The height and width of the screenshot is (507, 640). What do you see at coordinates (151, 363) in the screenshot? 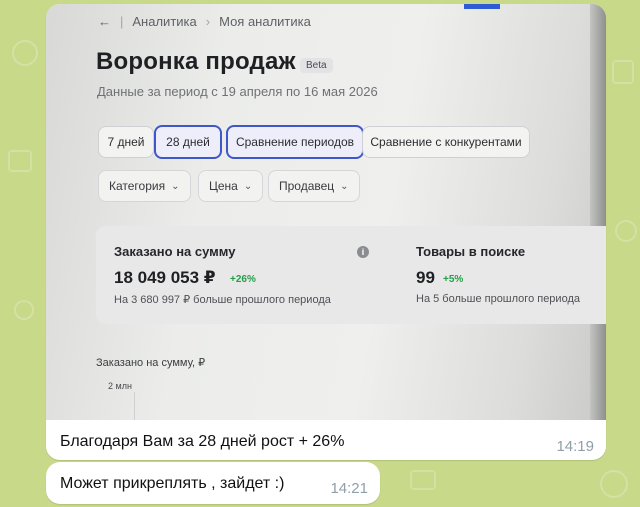
I see `chart-title: Заказано на сумму, ₽` at bounding box center [151, 363].